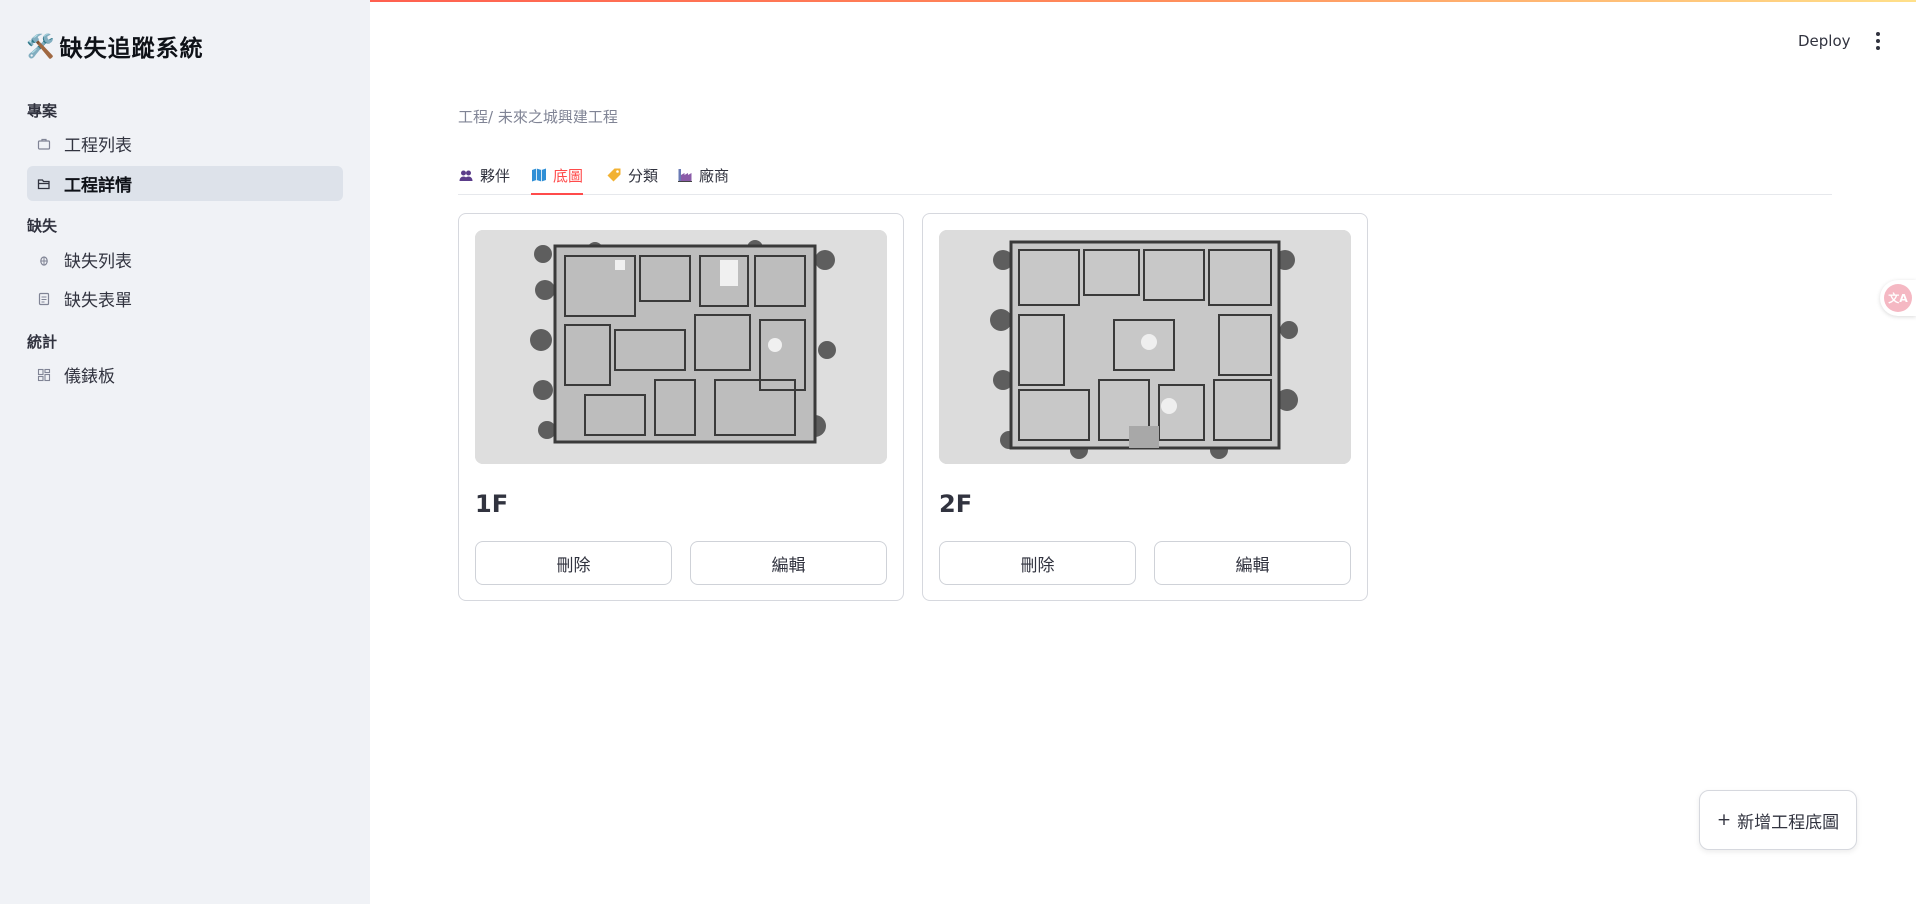 Image resolution: width=1916 pixels, height=904 pixels. Describe the element at coordinates (131, 48) in the screenshot. I see `app-title-text: 缺失追蹤系統` at that location.